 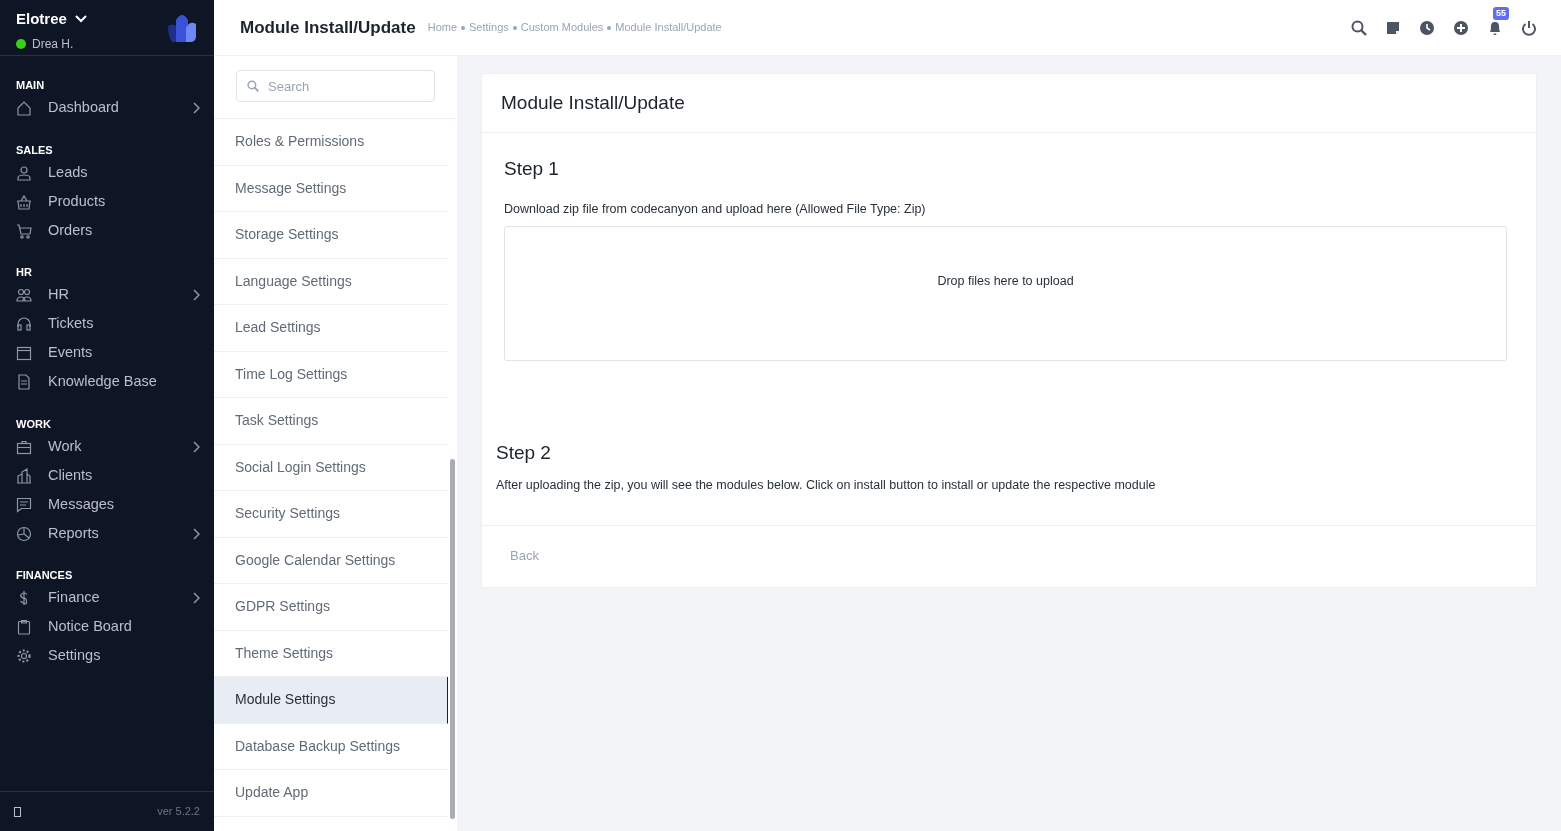 What do you see at coordinates (1005, 294) in the screenshot?
I see `file-dropzone: Drop files here to upload` at bounding box center [1005, 294].